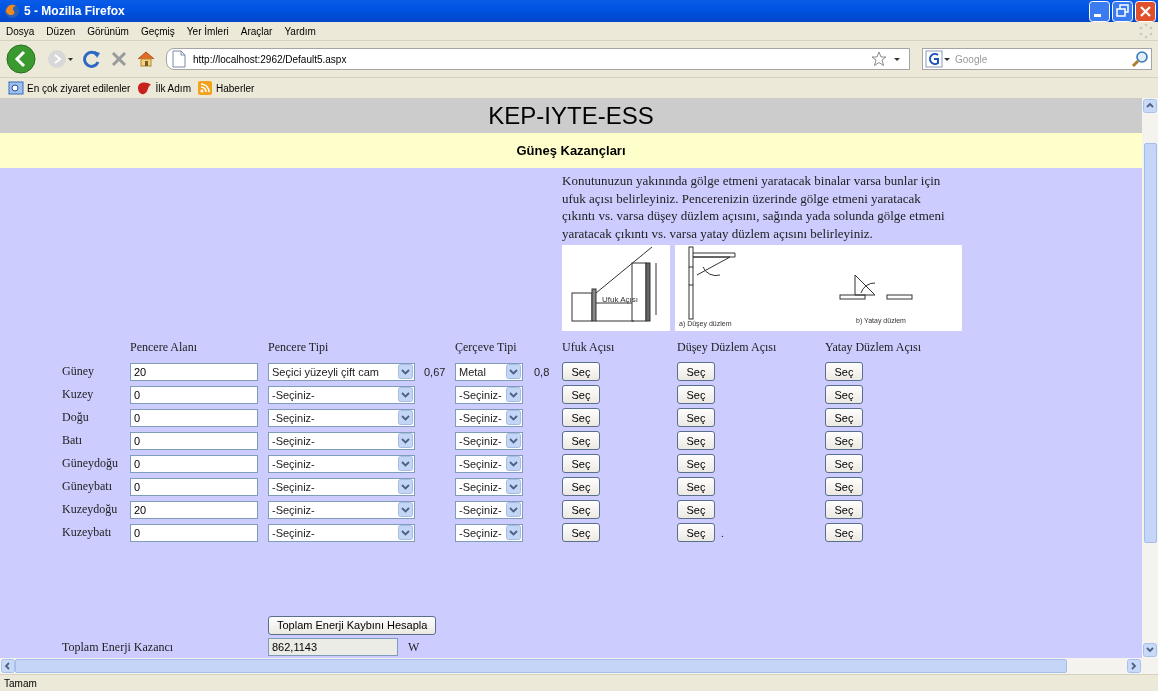 The image size is (1158, 691). I want to click on stop-icon, so click(119, 59).